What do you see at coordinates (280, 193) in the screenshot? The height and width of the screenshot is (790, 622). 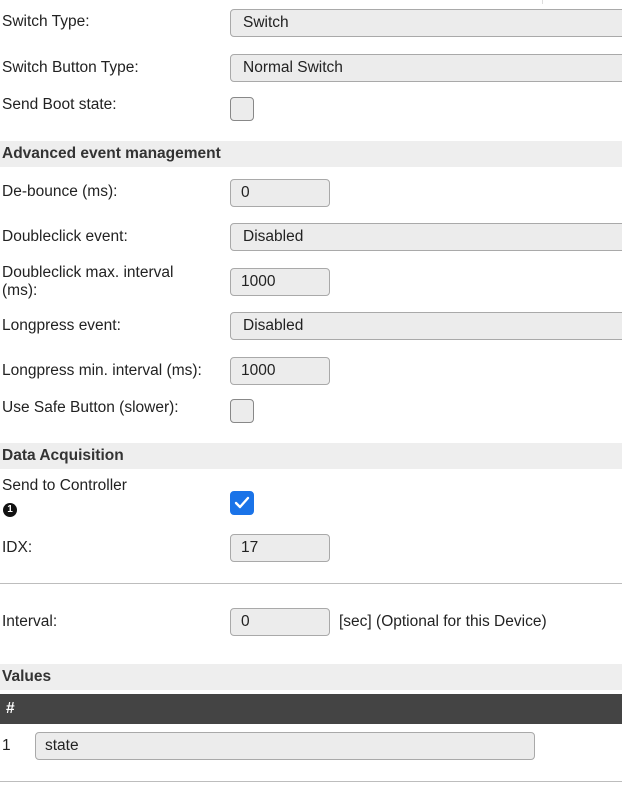 I see `debounce-input: 0` at bounding box center [280, 193].